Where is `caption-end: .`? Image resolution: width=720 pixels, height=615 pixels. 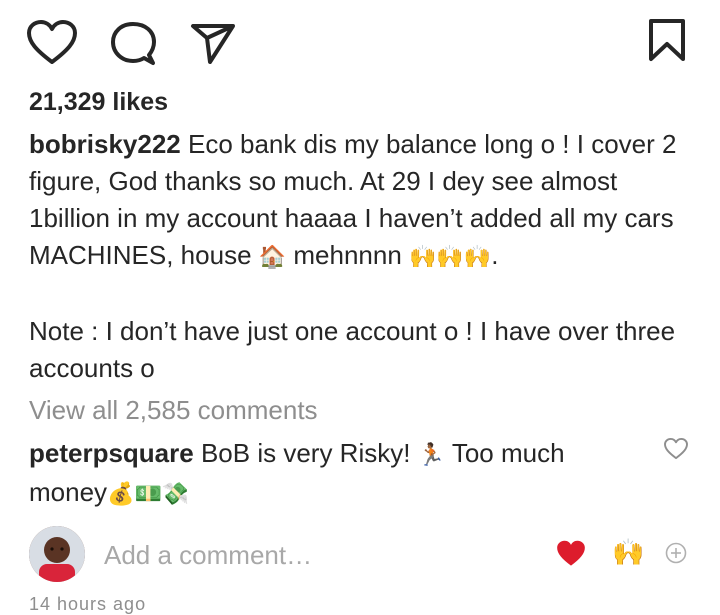
caption-end: . is located at coordinates (495, 255).